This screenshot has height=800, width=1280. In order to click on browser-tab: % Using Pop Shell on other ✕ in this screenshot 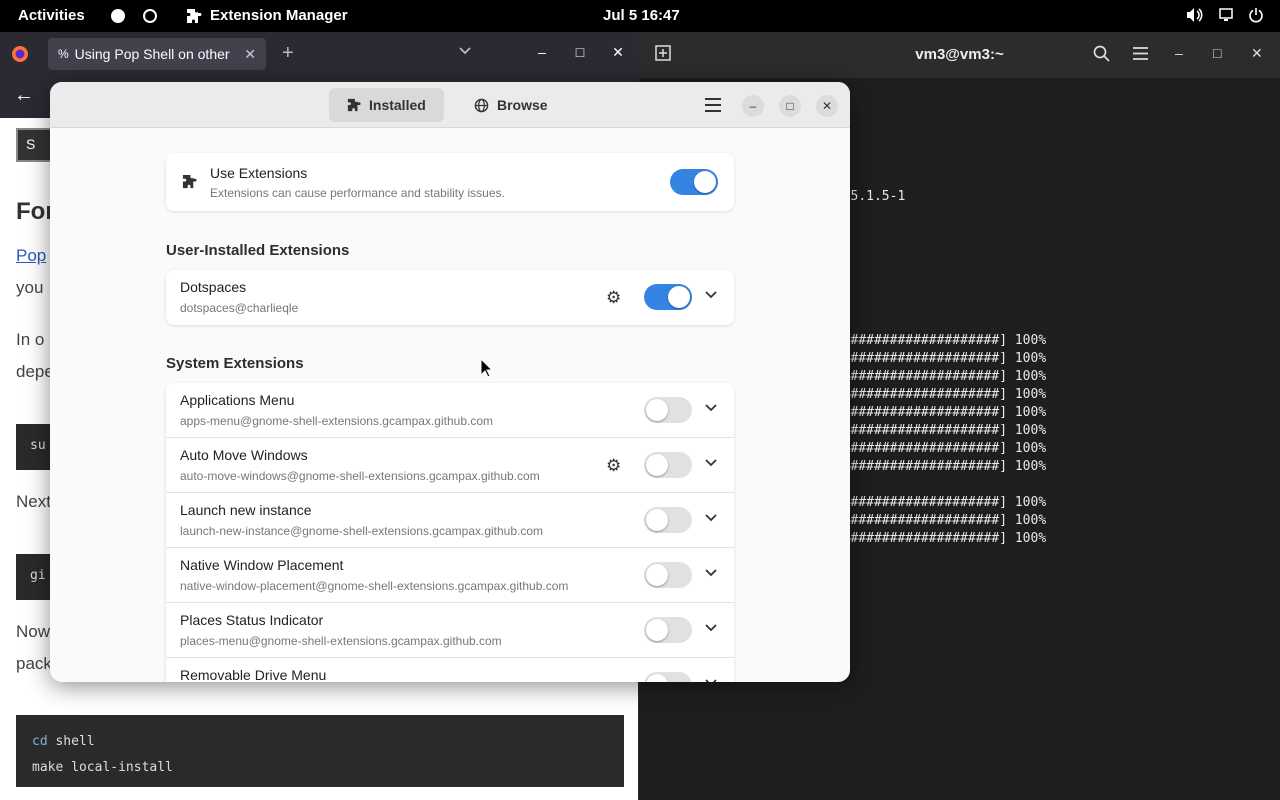, I will do `click(157, 54)`.